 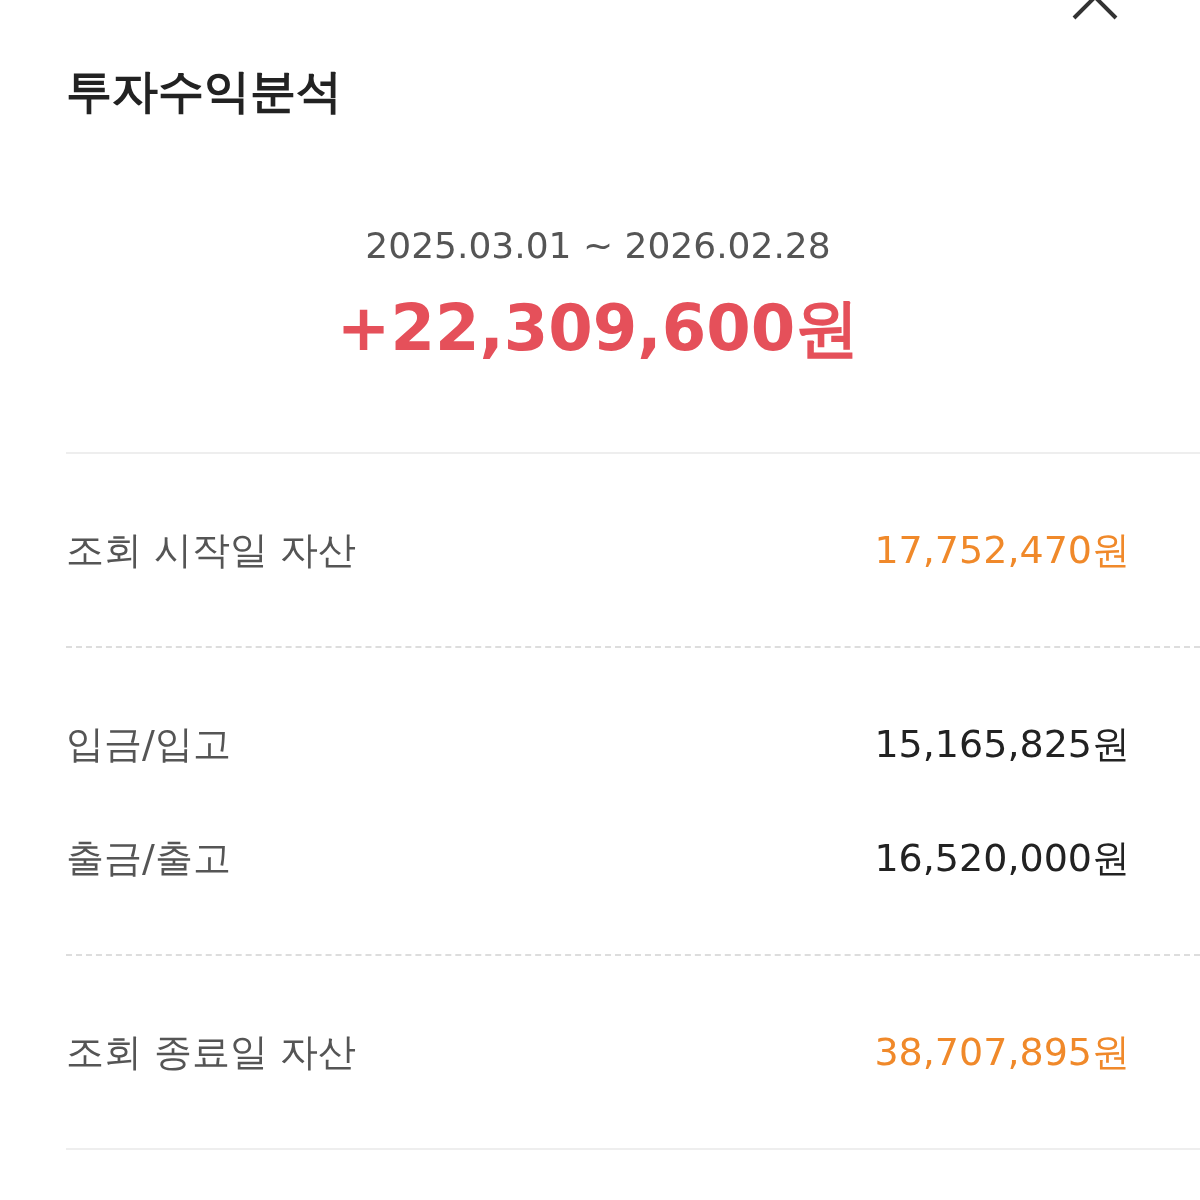 What do you see at coordinates (148, 744) in the screenshot?
I see `row-label: 입금/입고` at bounding box center [148, 744].